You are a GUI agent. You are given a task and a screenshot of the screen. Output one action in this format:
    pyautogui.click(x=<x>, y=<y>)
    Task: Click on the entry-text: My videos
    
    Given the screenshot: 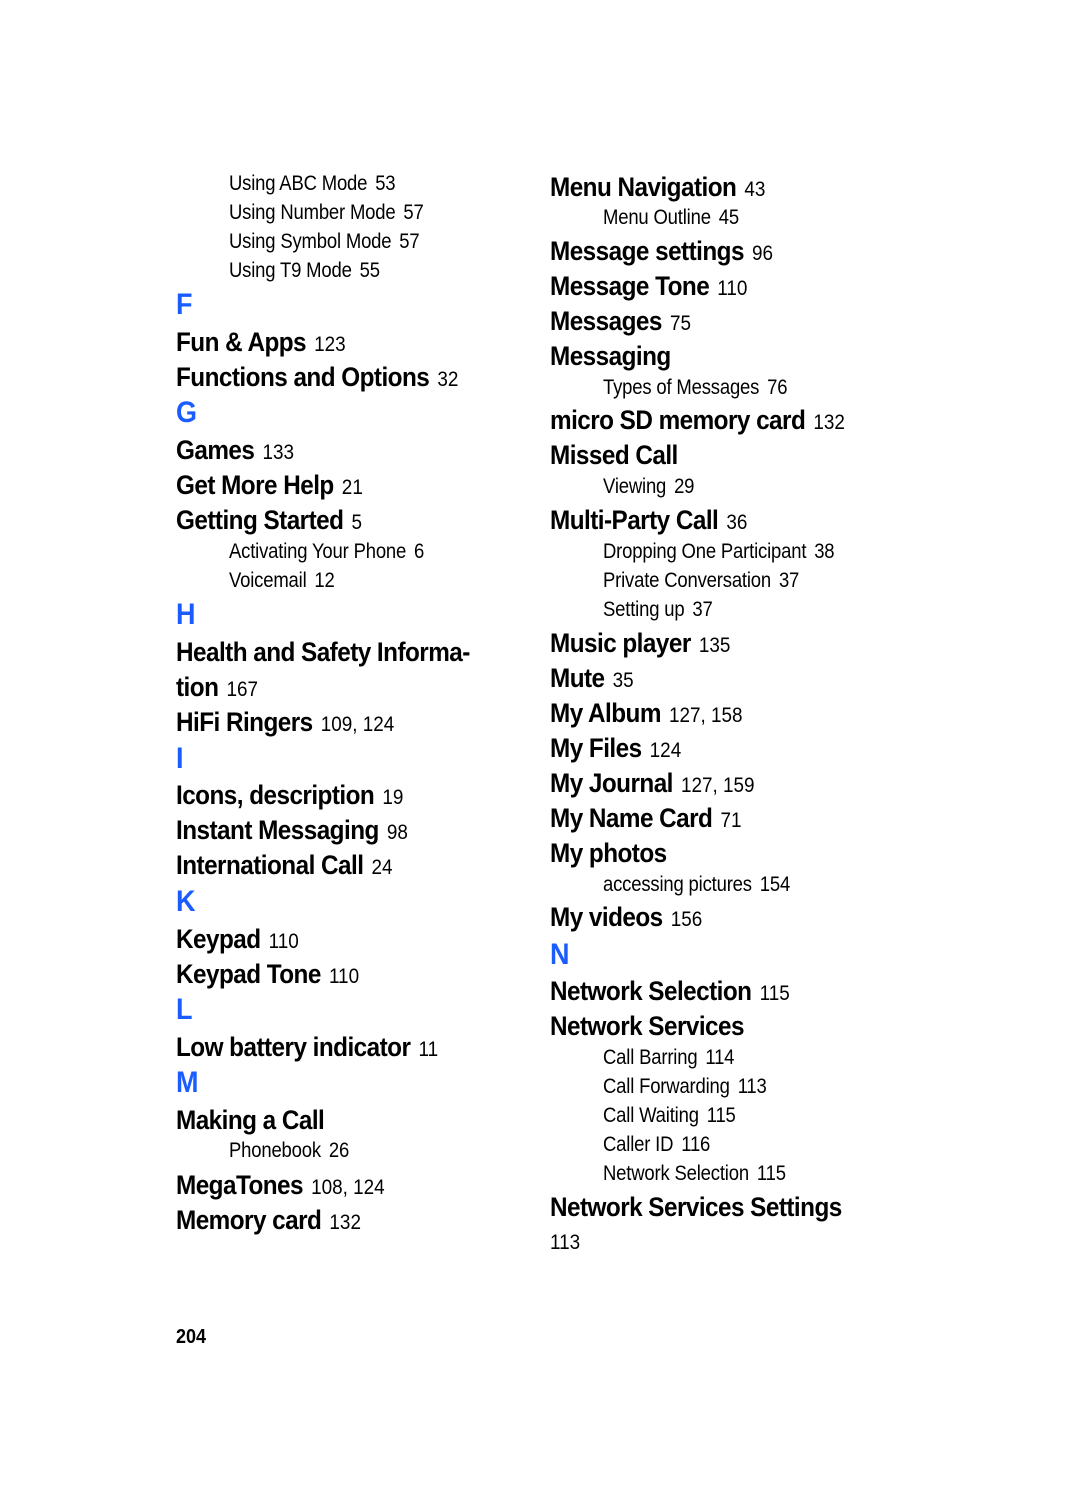 What is the action you would take?
    pyautogui.click(x=606, y=917)
    